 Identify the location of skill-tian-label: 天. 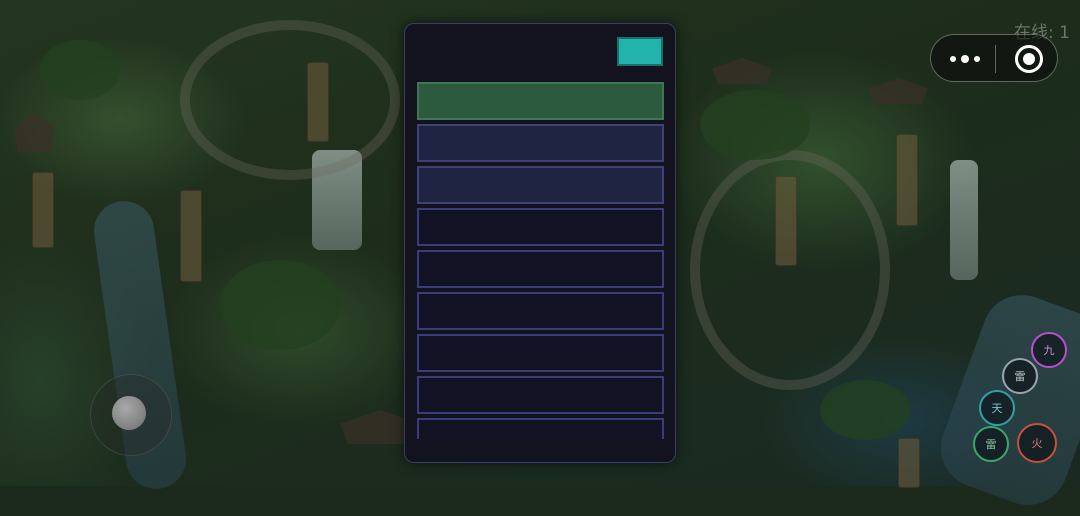
(997, 408).